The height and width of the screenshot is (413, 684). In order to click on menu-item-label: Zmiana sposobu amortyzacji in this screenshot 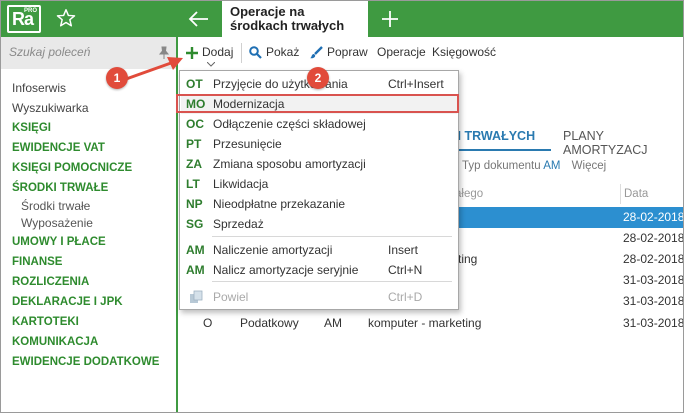, I will do `click(289, 164)`.